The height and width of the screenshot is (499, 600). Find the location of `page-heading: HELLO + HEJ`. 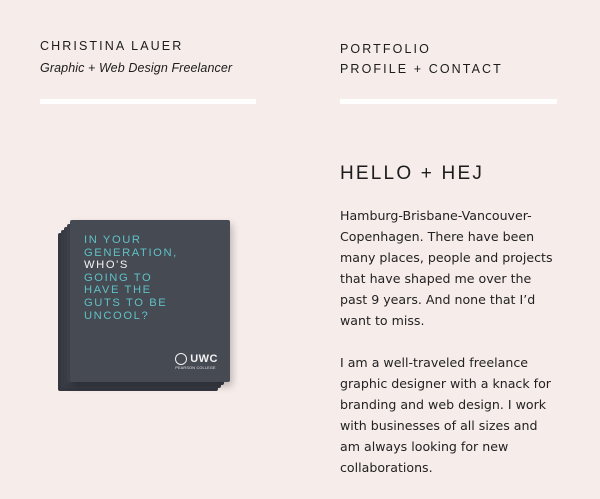

page-heading: HELLO + HEJ is located at coordinates (412, 173).